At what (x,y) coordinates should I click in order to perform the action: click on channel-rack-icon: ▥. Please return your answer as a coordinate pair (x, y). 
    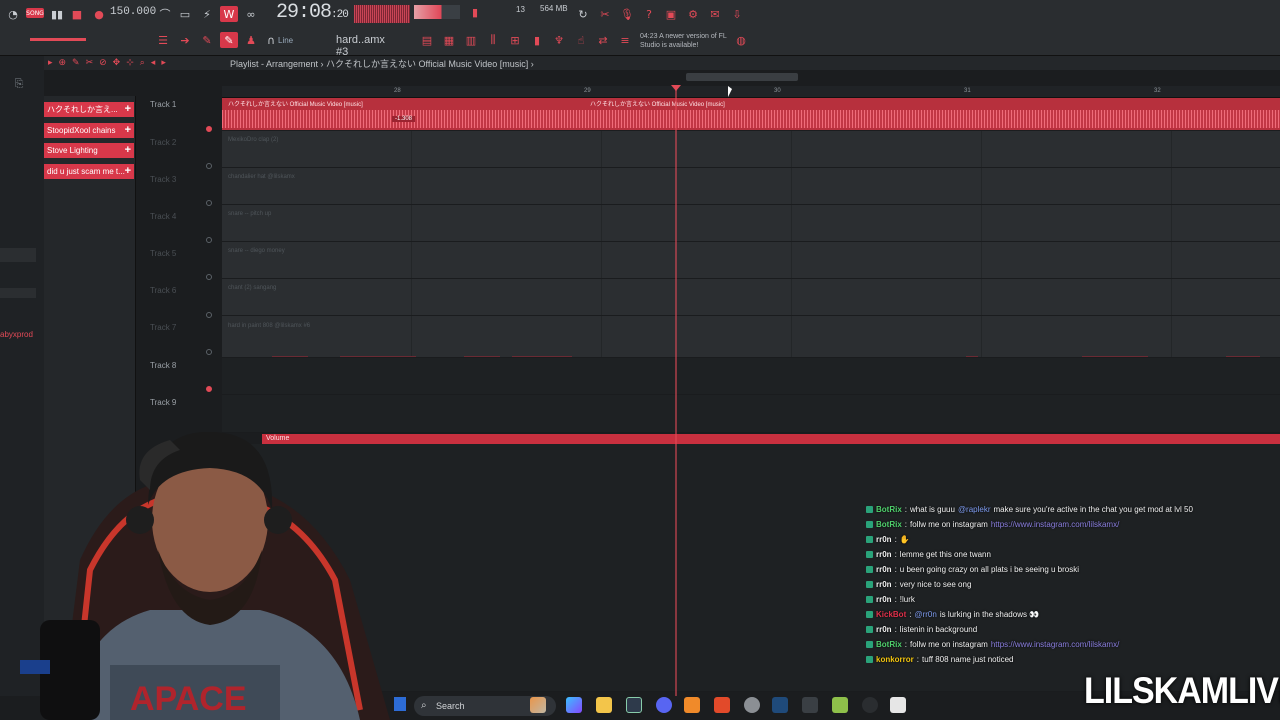
    Looking at the image, I should click on (471, 40).